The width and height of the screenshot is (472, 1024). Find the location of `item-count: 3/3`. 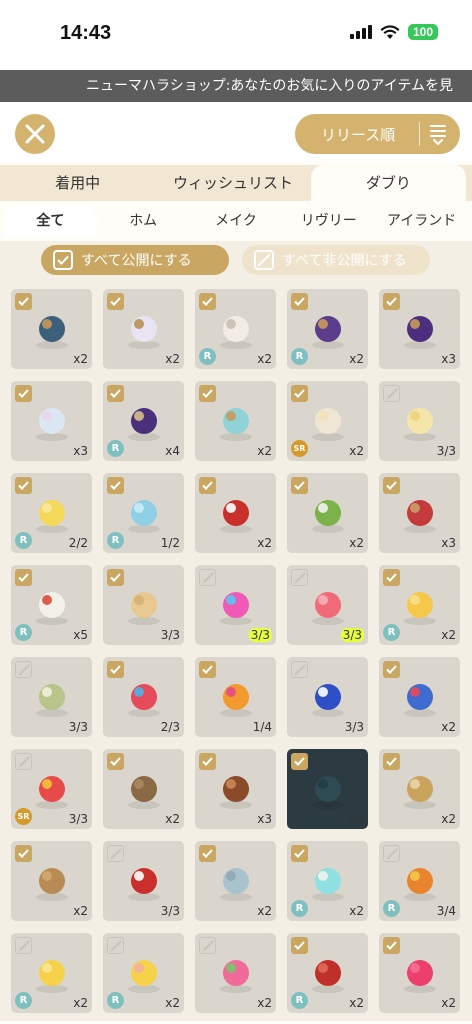

item-count: 3/3 is located at coordinates (78, 819).